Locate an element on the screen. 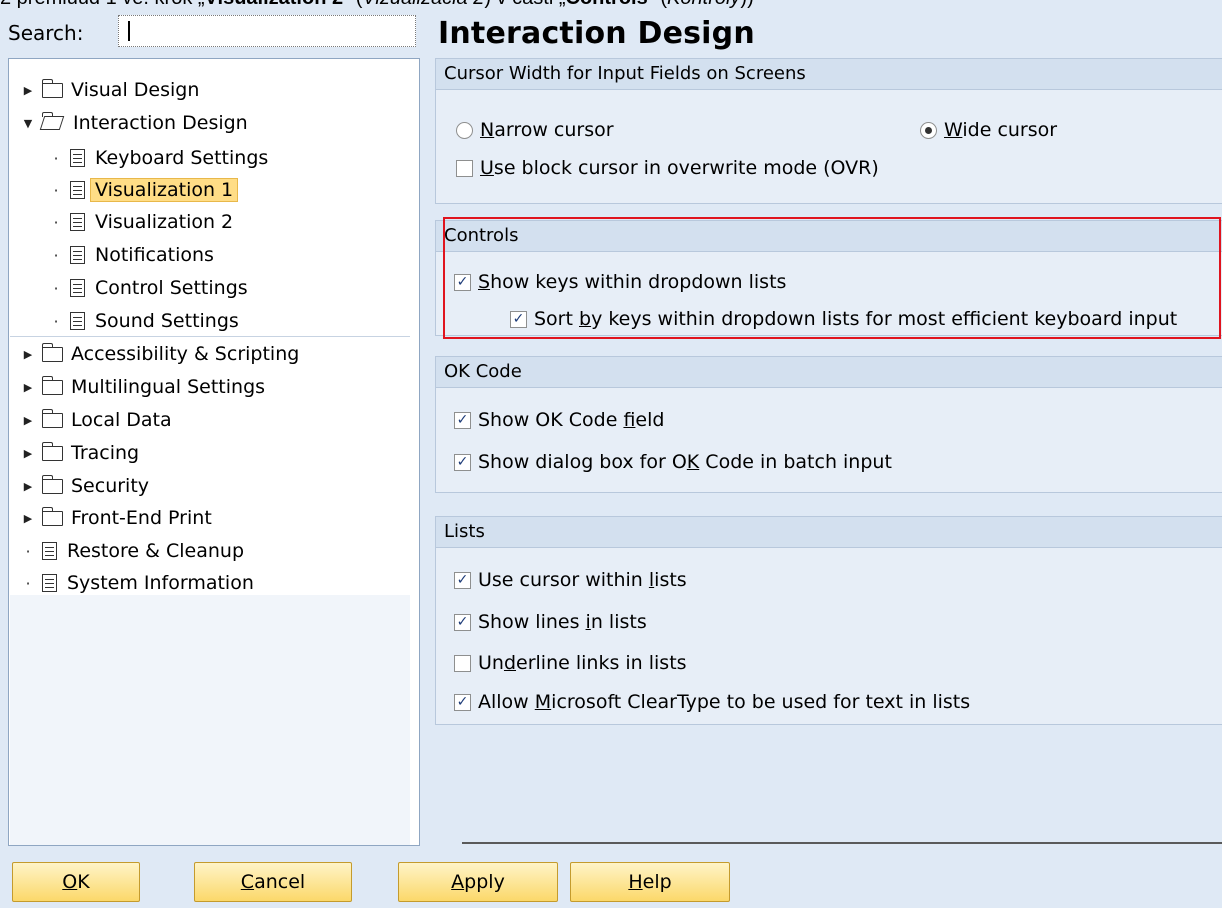 The image size is (1222, 908). tree-empty-area is located at coordinates (210, 720).